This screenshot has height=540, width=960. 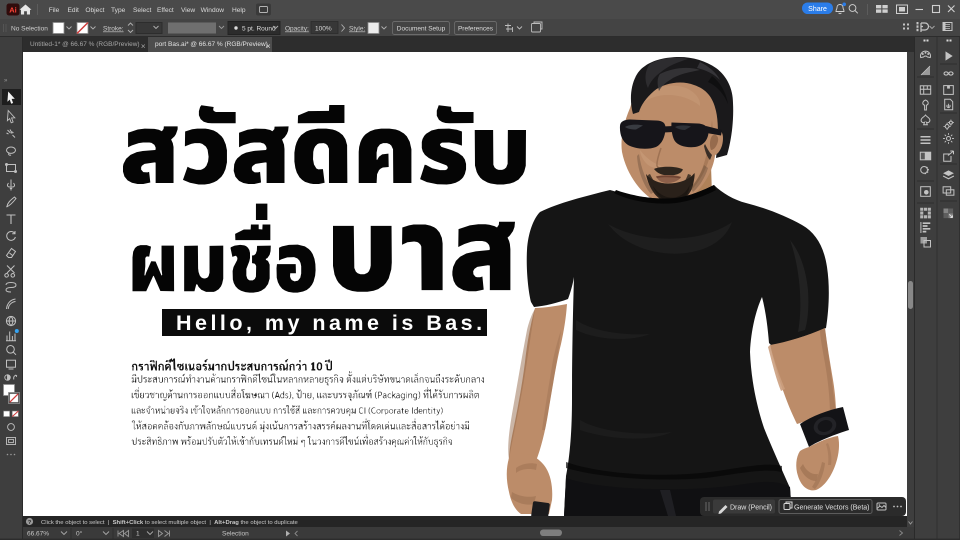 I want to click on svg-text: Select, so click(x=142, y=10).